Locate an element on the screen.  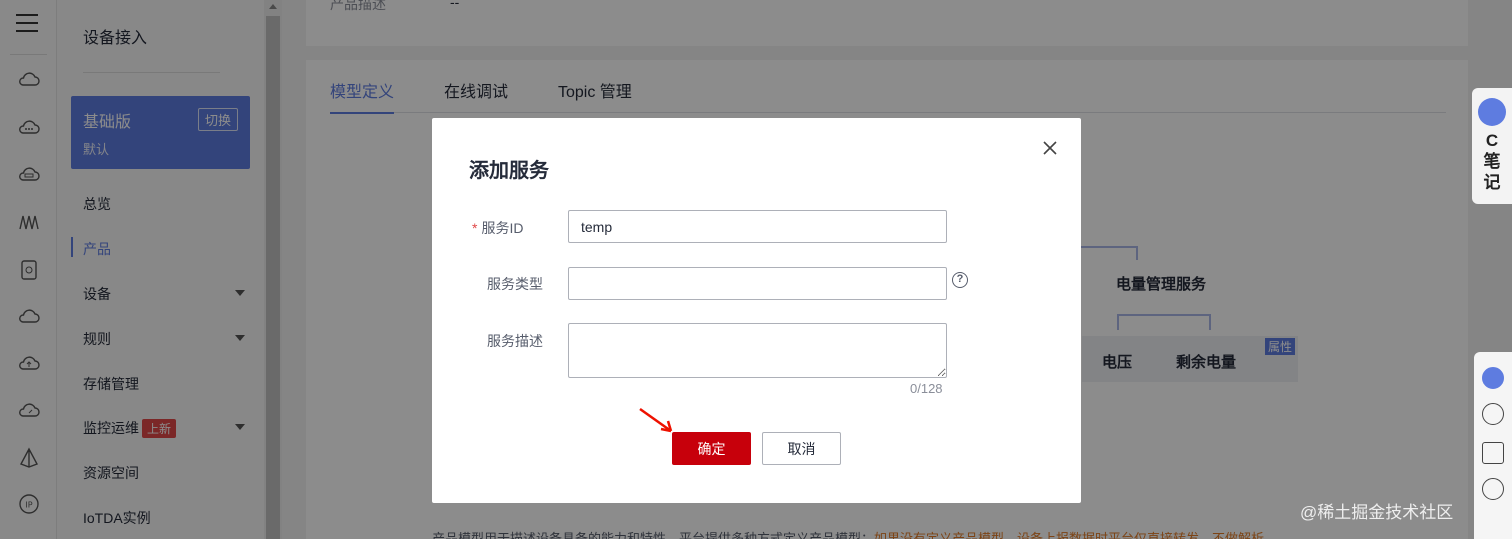
floating-toolbar is located at coordinates (1493, 445).